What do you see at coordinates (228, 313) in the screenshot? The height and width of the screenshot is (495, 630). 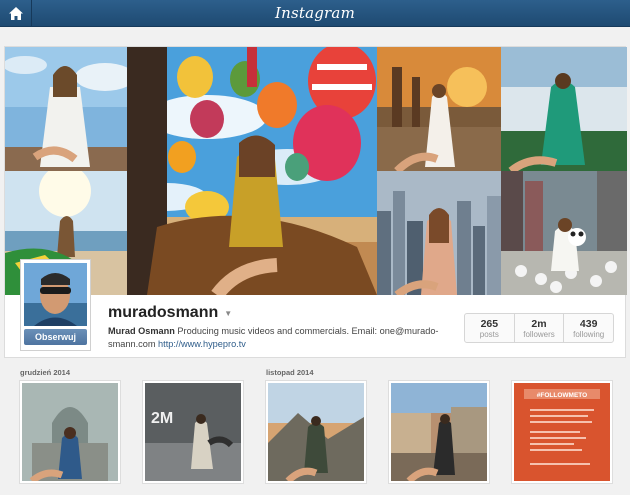 I see `chevron-down-icon: ▼` at bounding box center [228, 313].